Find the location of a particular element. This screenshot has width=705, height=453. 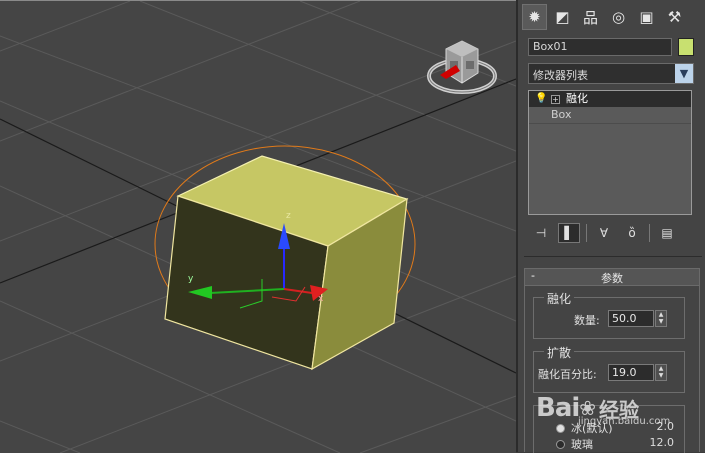

modifier-list-dropdown: 修改器列表 ▼ is located at coordinates (611, 73).